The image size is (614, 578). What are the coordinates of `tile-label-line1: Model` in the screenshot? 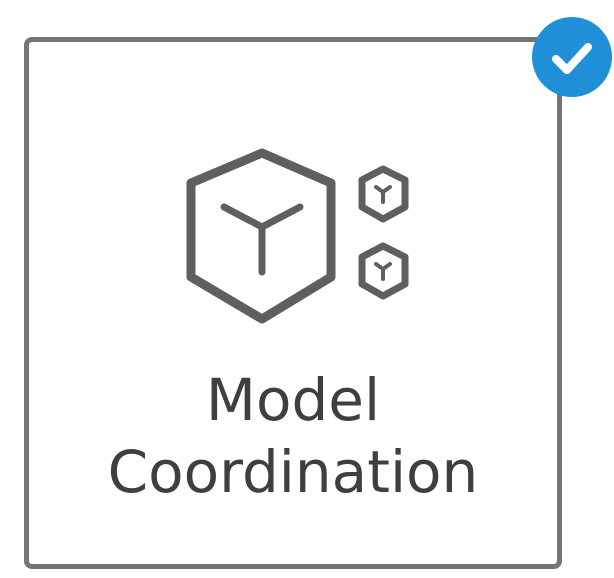 It's located at (293, 400).